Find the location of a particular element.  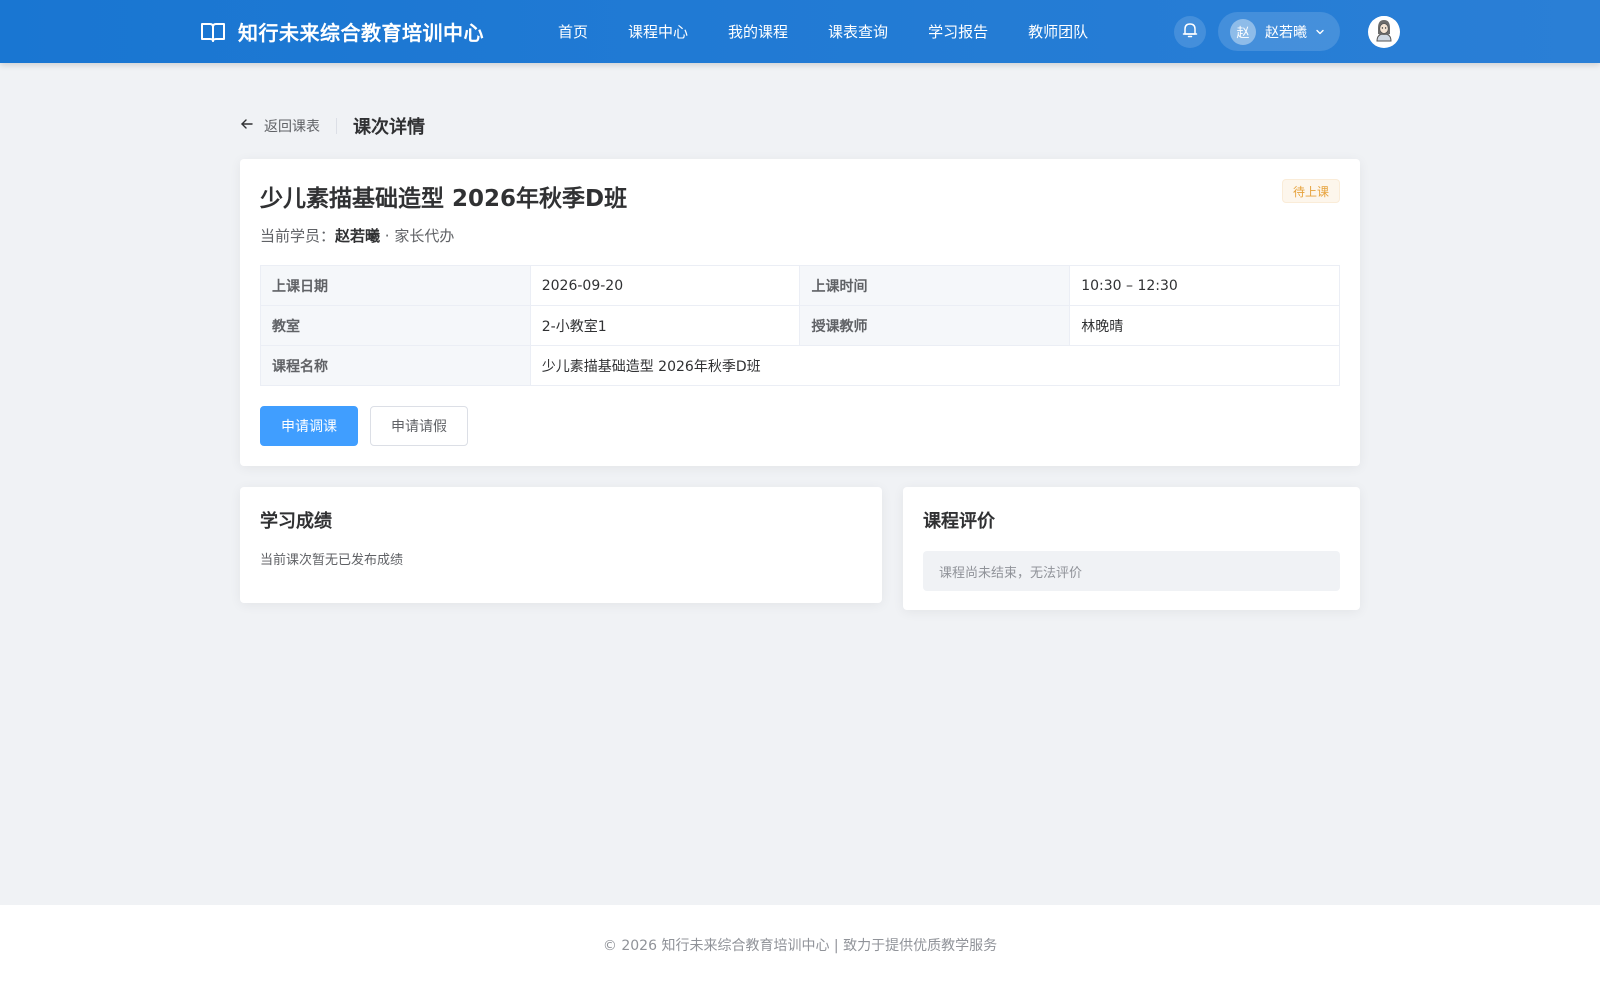

user-avatar: 赵 is located at coordinates (1243, 31).